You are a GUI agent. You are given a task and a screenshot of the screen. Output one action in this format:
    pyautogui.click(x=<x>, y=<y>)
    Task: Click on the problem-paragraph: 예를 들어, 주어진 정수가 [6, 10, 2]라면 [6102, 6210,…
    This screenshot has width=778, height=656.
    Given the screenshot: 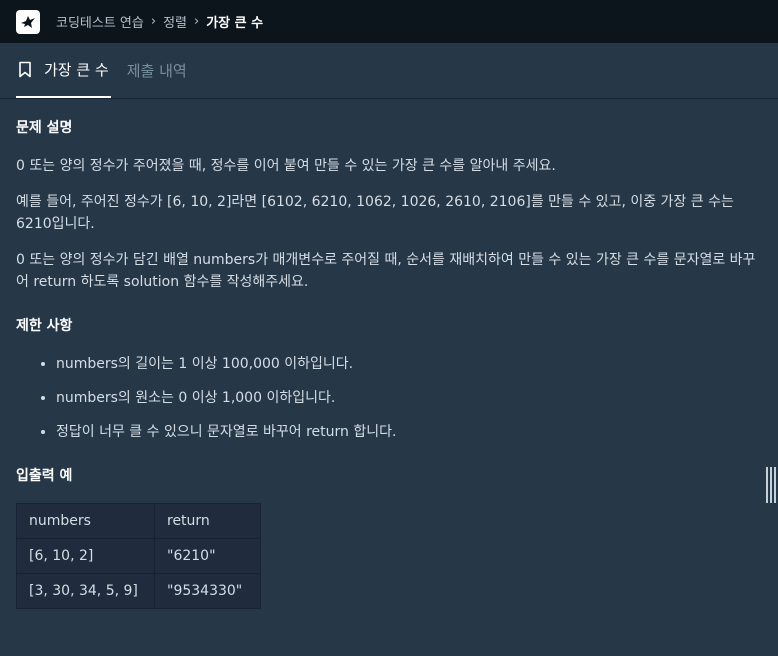 What is the action you would take?
    pyautogui.click(x=375, y=213)
    